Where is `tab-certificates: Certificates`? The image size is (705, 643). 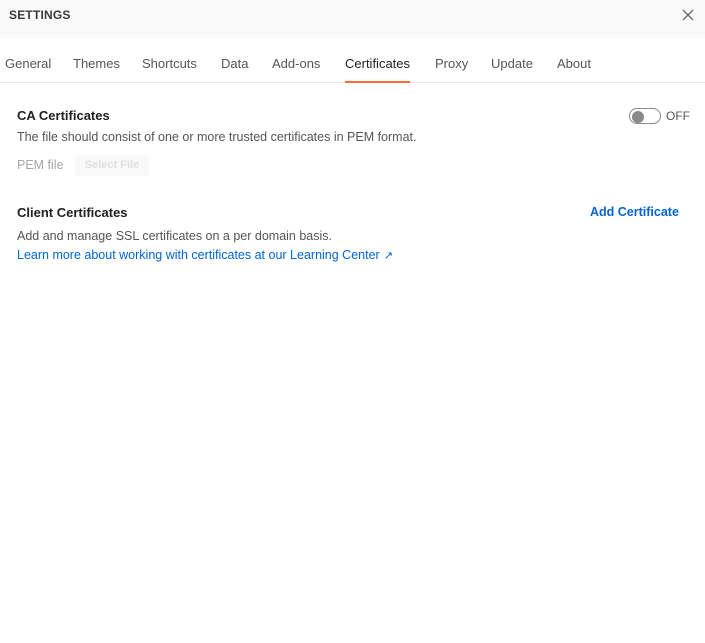
tab-certificates: Certificates is located at coordinates (378, 60).